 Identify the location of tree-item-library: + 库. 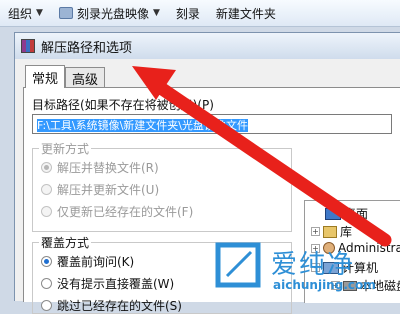
(331, 231).